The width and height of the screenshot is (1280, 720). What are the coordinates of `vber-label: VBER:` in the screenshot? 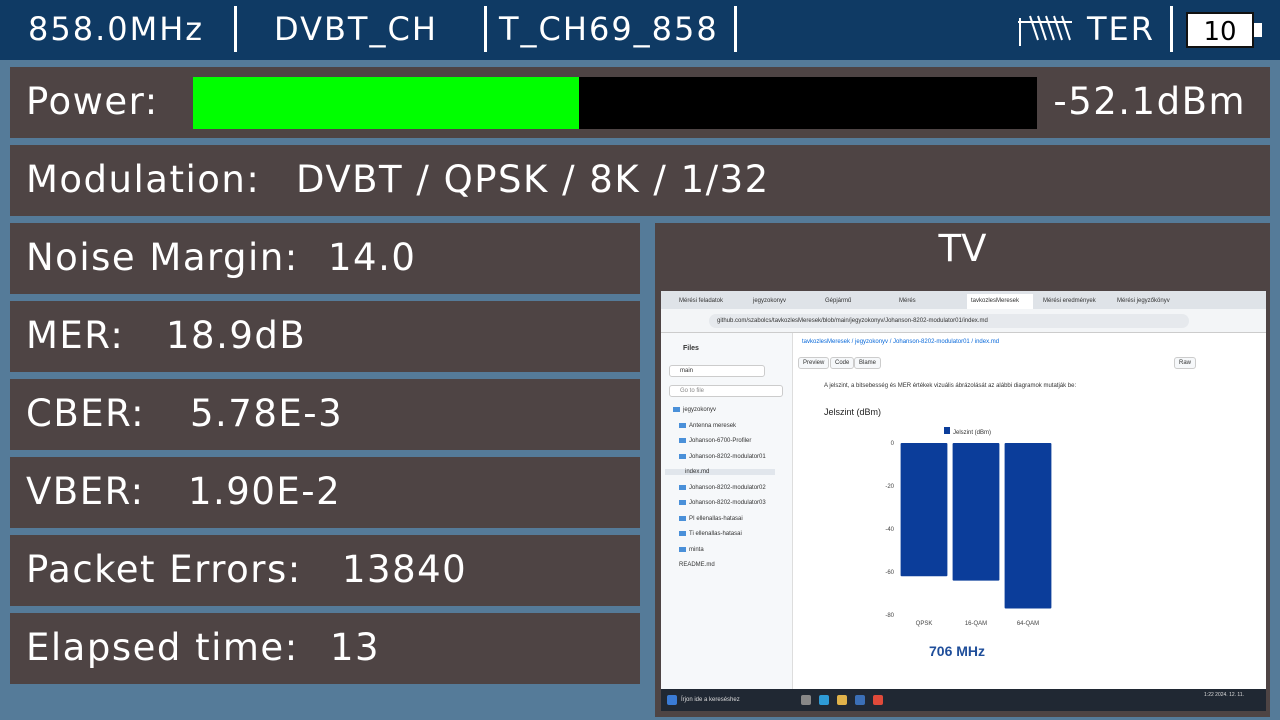 It's located at (85, 491).